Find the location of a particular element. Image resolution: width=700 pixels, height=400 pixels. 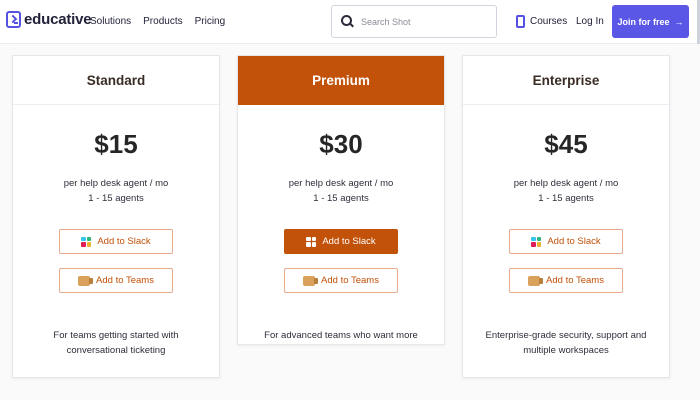

search-box is located at coordinates (414, 21).